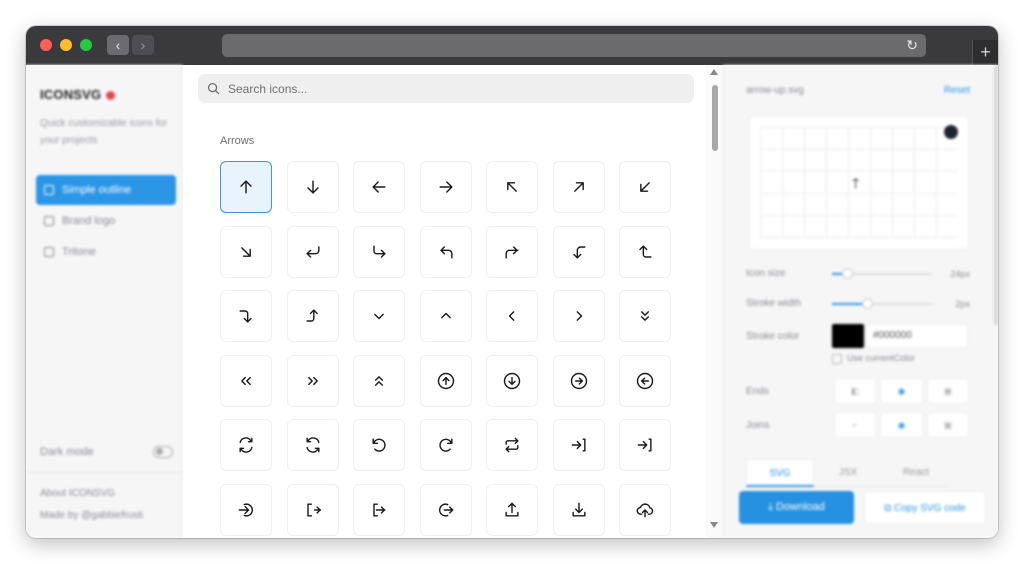 The width and height of the screenshot is (1024, 564). What do you see at coordinates (882, 303) in the screenshot?
I see `stroke-width-slider` at bounding box center [882, 303].